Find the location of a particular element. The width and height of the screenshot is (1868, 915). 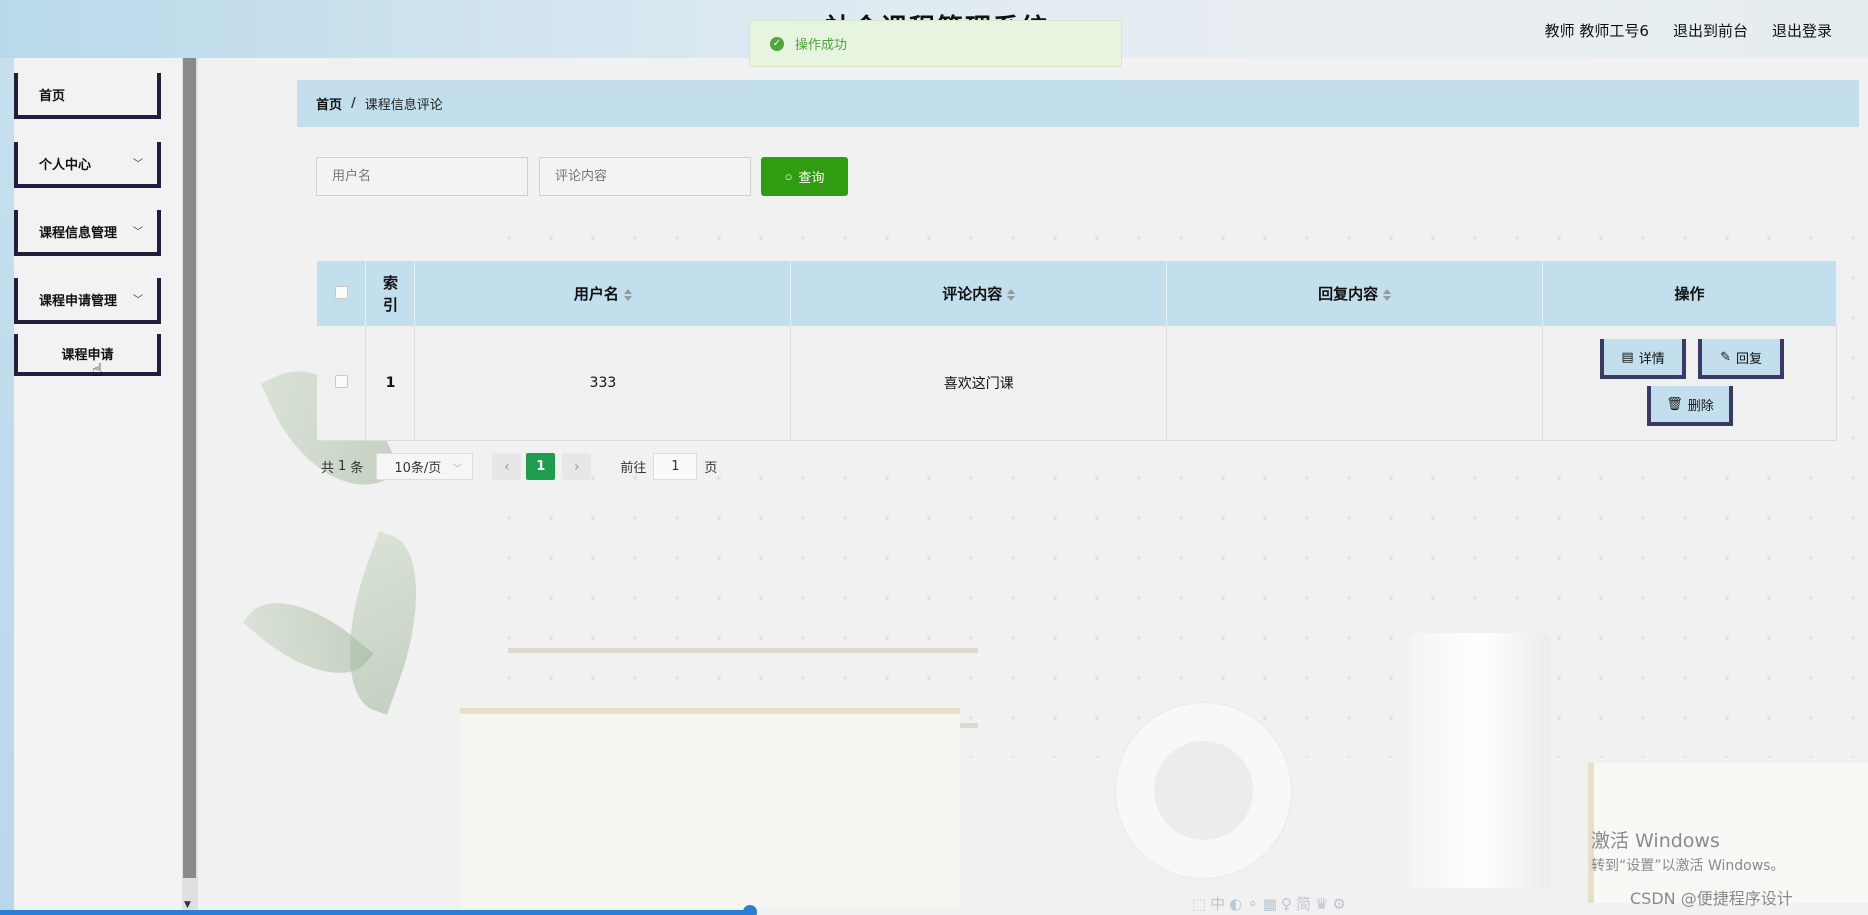

username-search-input is located at coordinates (422, 176).